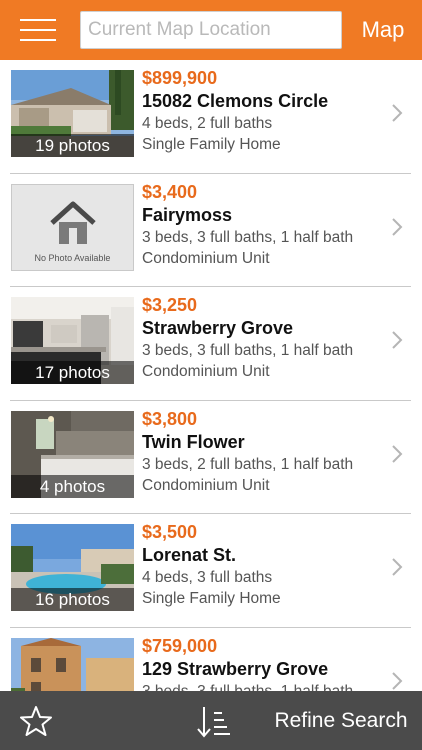  What do you see at coordinates (235, 101) in the screenshot?
I see `listing-title: 15082 Clemons Circle` at bounding box center [235, 101].